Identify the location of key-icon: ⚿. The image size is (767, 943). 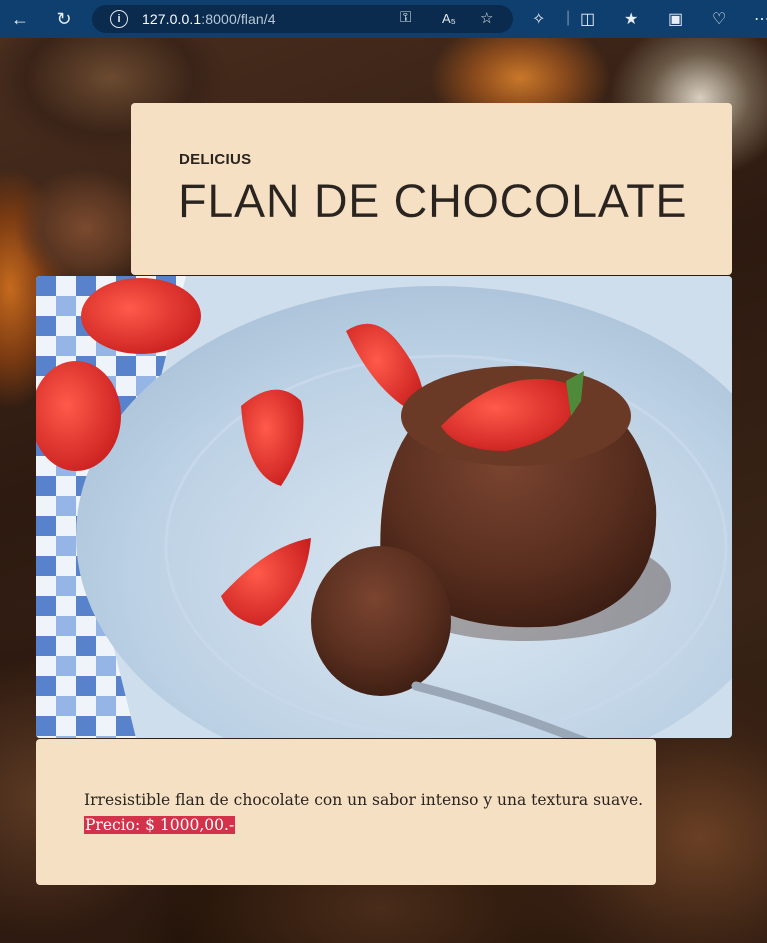
(405, 17).